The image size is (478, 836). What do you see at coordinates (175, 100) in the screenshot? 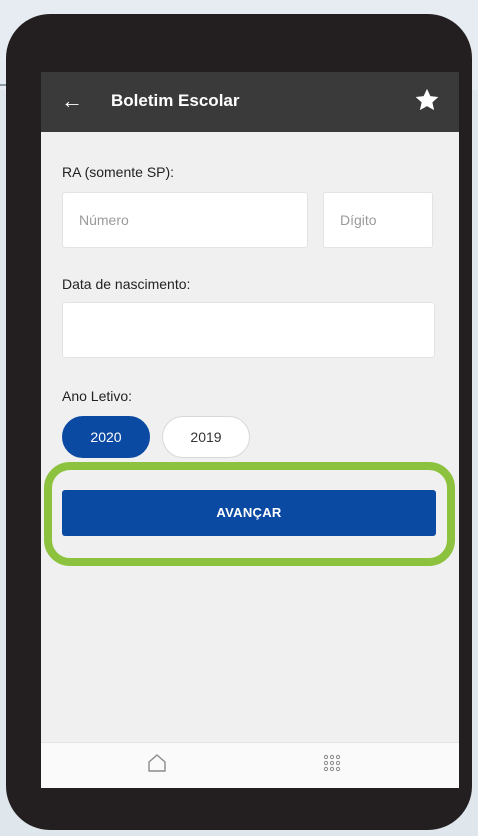
I see `page-title: Boletim Escolar` at bounding box center [175, 100].